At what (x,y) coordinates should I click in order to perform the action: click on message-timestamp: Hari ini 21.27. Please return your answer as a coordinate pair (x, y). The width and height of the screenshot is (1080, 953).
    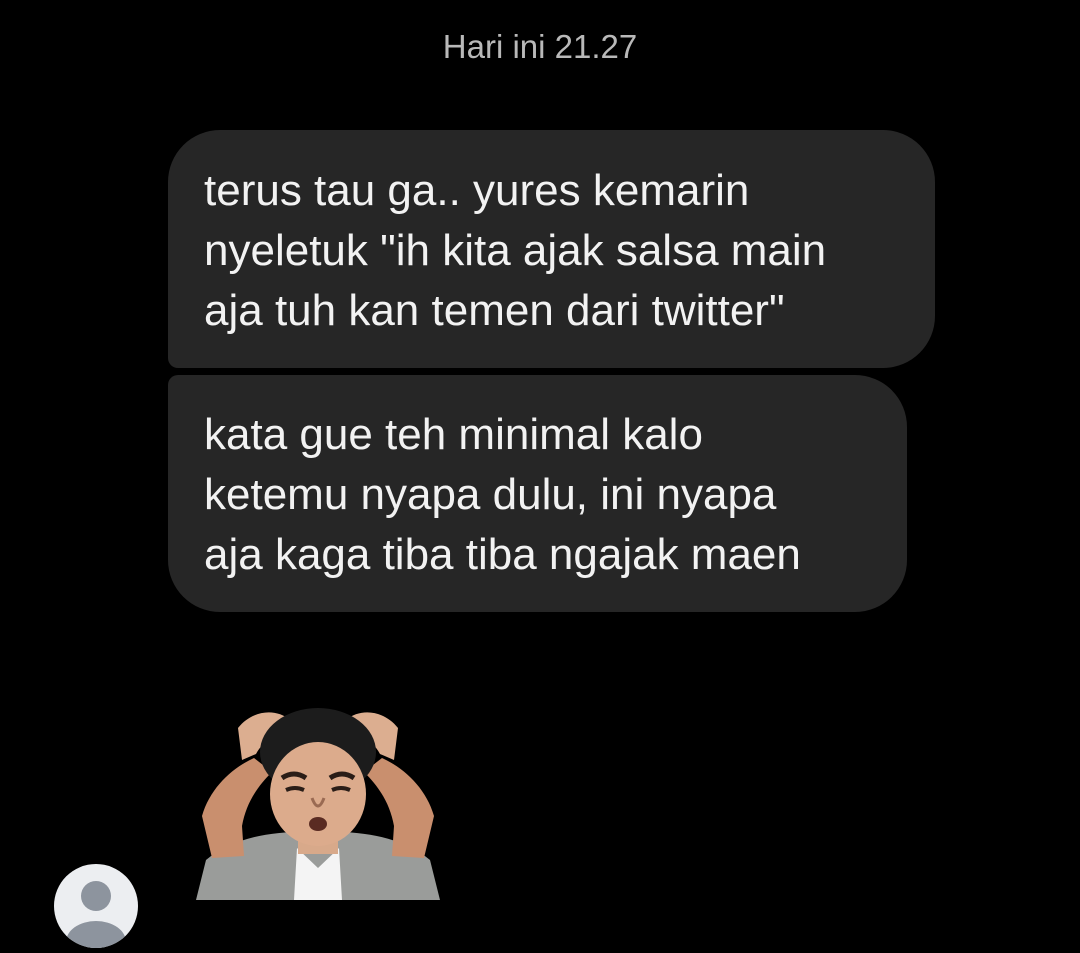
    Looking at the image, I should click on (540, 46).